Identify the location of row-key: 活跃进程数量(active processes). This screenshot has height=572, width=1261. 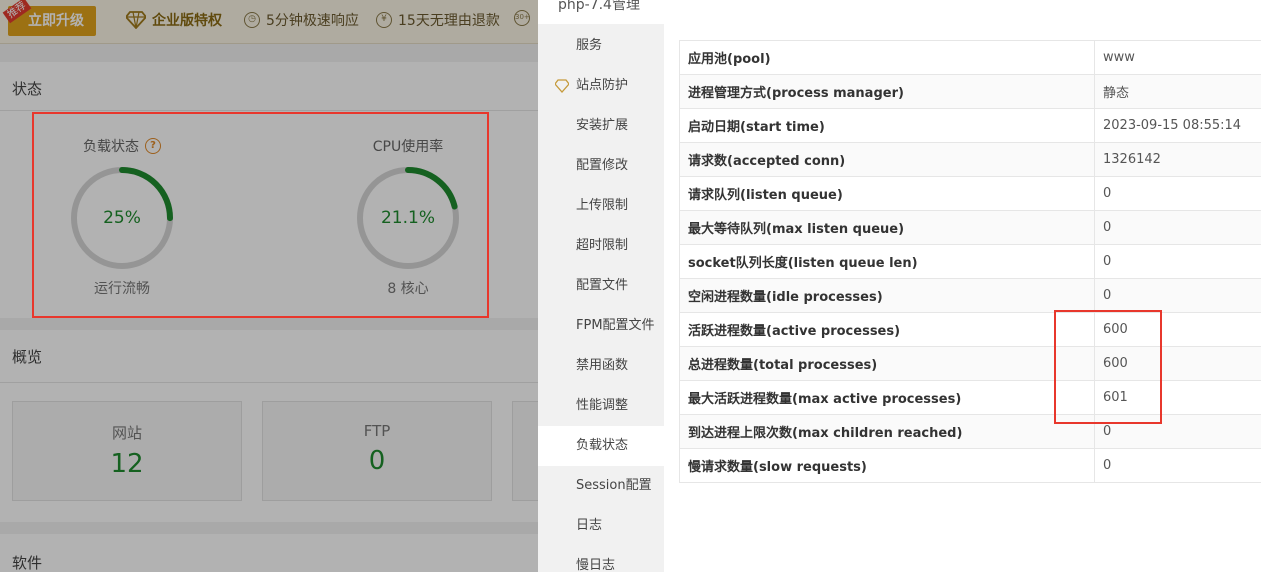
(887, 329).